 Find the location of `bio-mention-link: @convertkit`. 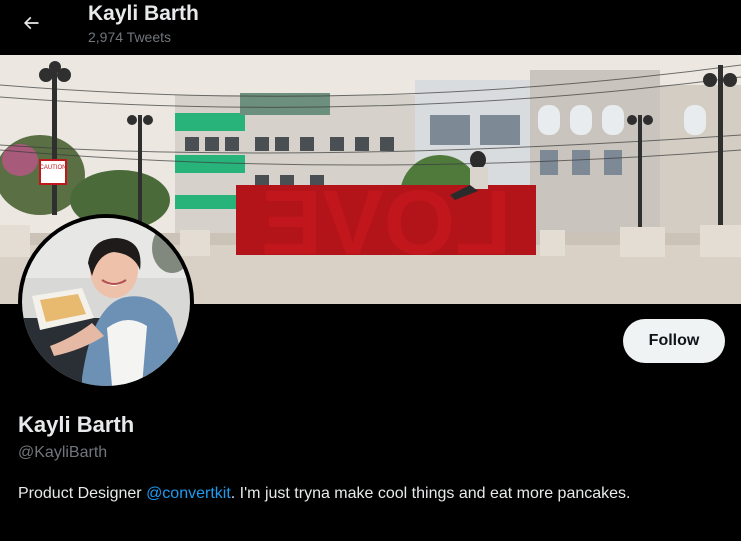

bio-mention-link: @convertkit is located at coordinates (188, 493).